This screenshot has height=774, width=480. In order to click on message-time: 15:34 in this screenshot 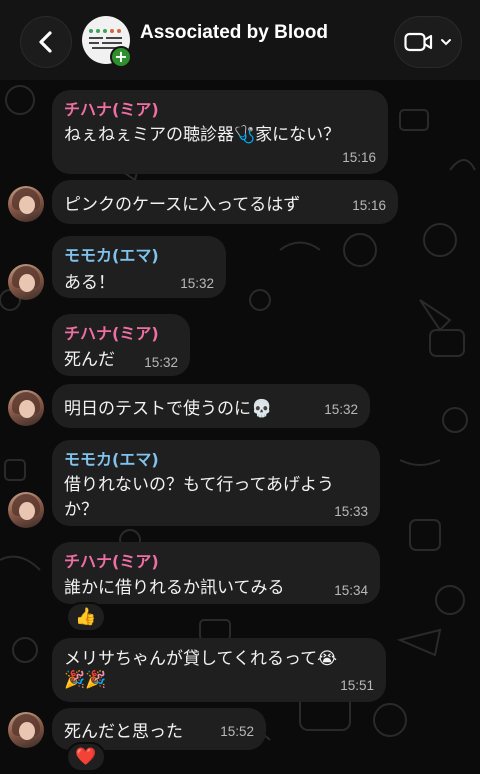, I will do `click(351, 590)`.